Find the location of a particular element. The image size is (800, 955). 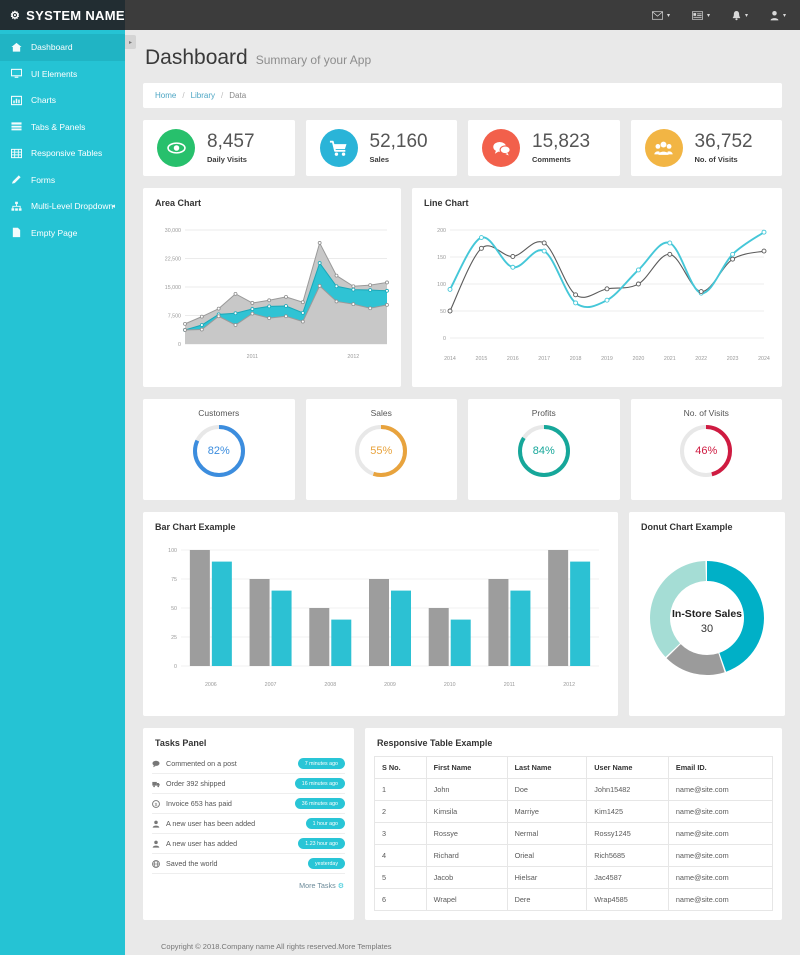

sidebar-item-label: Charts is located at coordinates (44, 100).